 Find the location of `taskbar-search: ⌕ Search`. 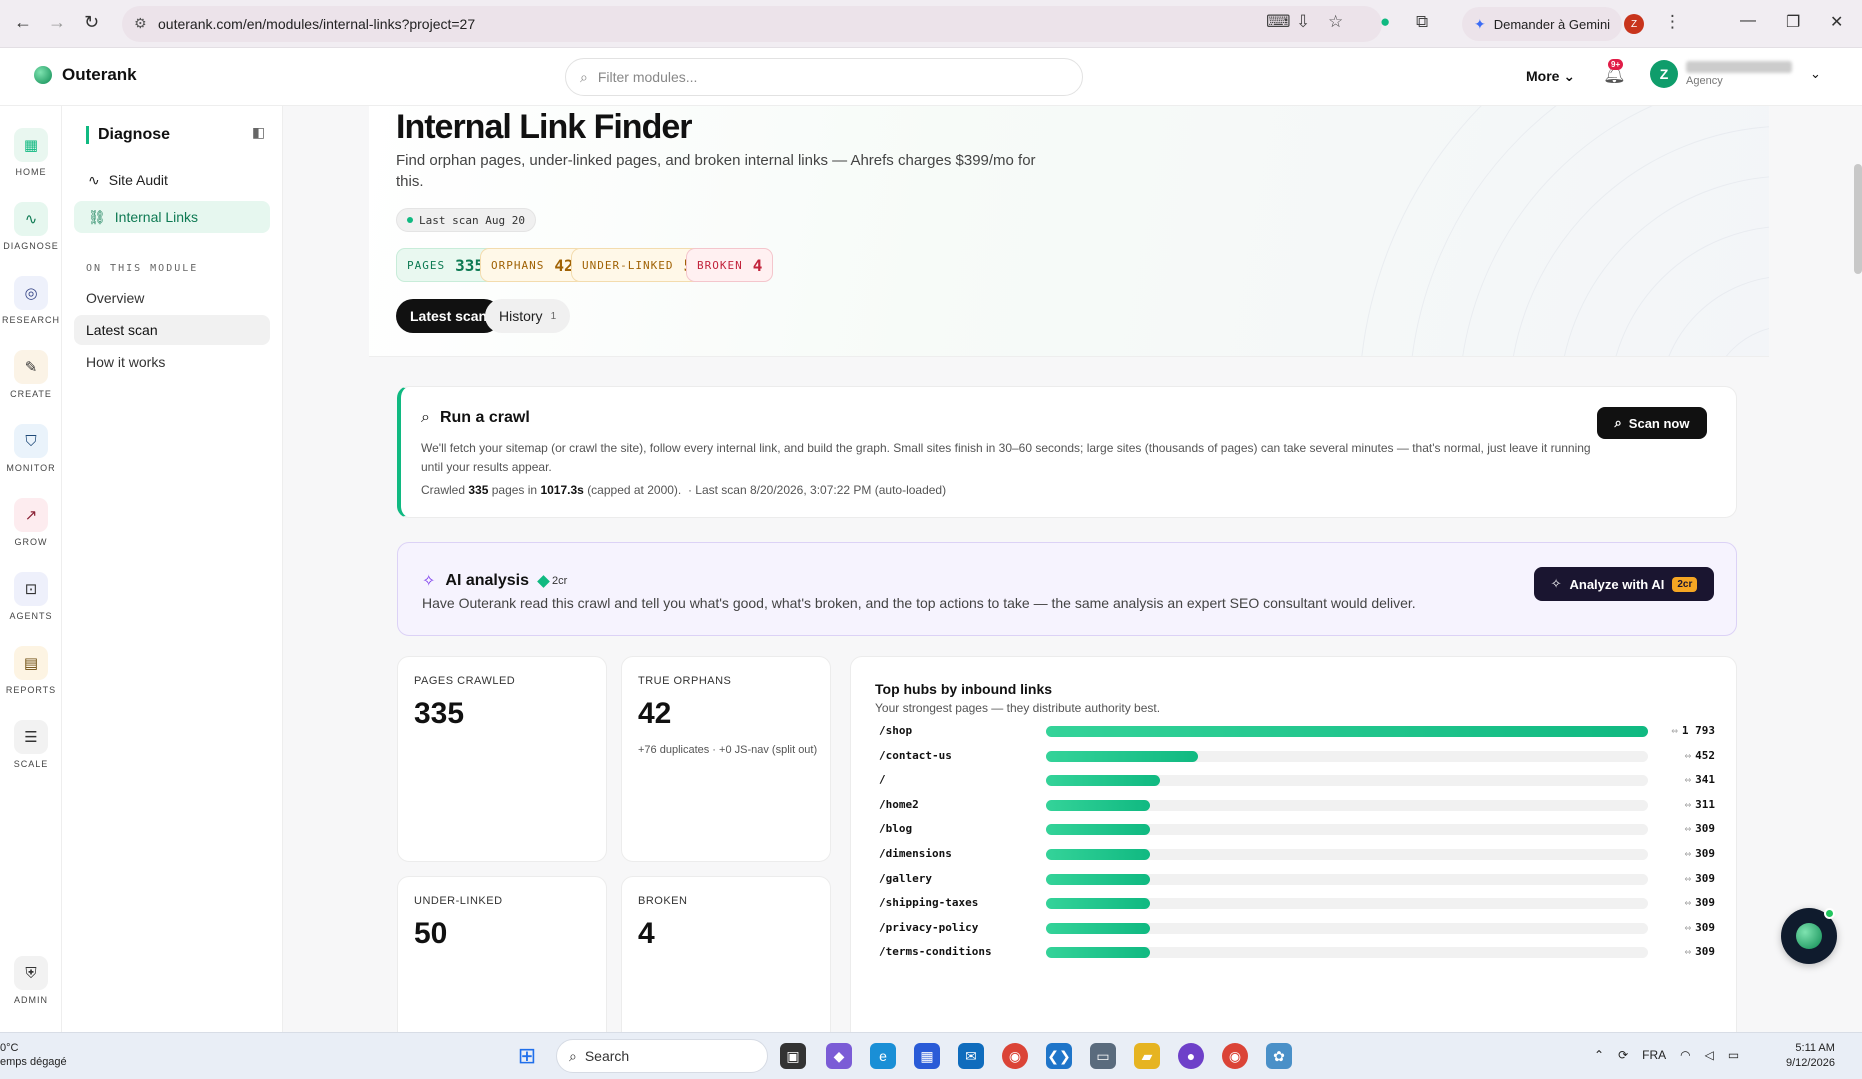

taskbar-search: ⌕ Search is located at coordinates (662, 1056).